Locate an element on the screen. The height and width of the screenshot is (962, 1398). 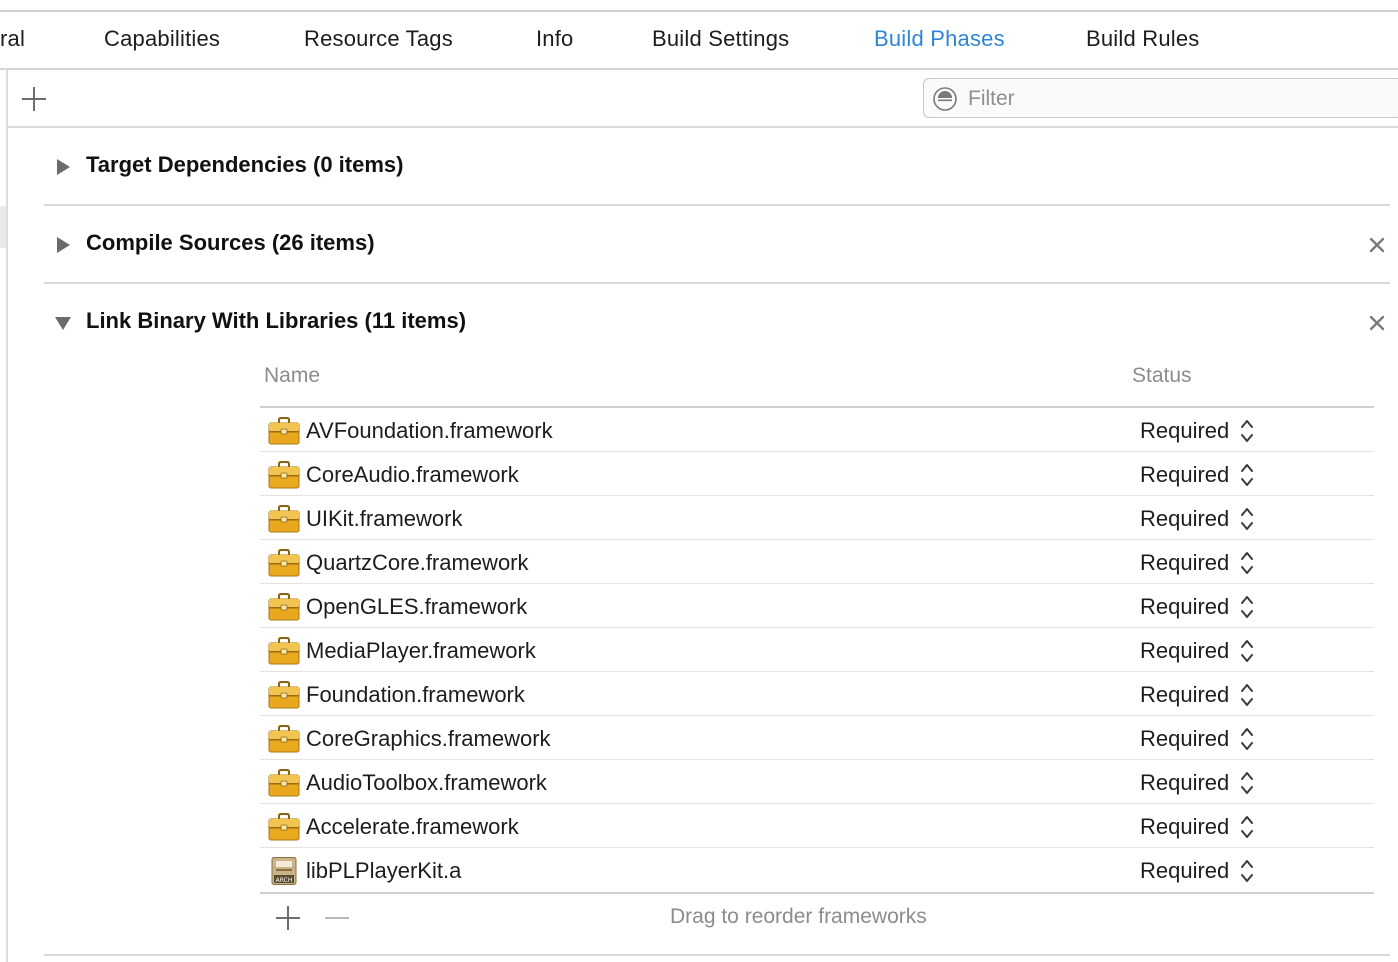
svg-text: ARCH is located at coordinates (284, 880).